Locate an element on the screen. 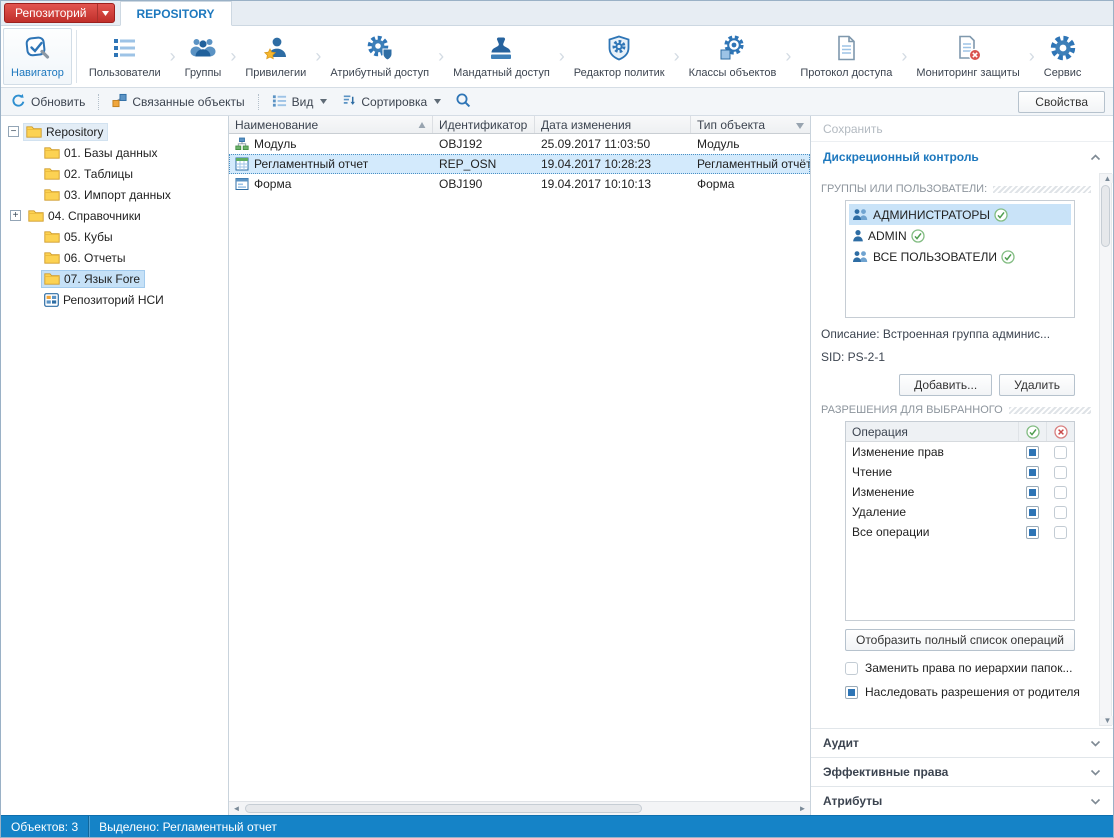 The image size is (1114, 838). horizontal-scrollbar: ◄ ► is located at coordinates (519, 808).